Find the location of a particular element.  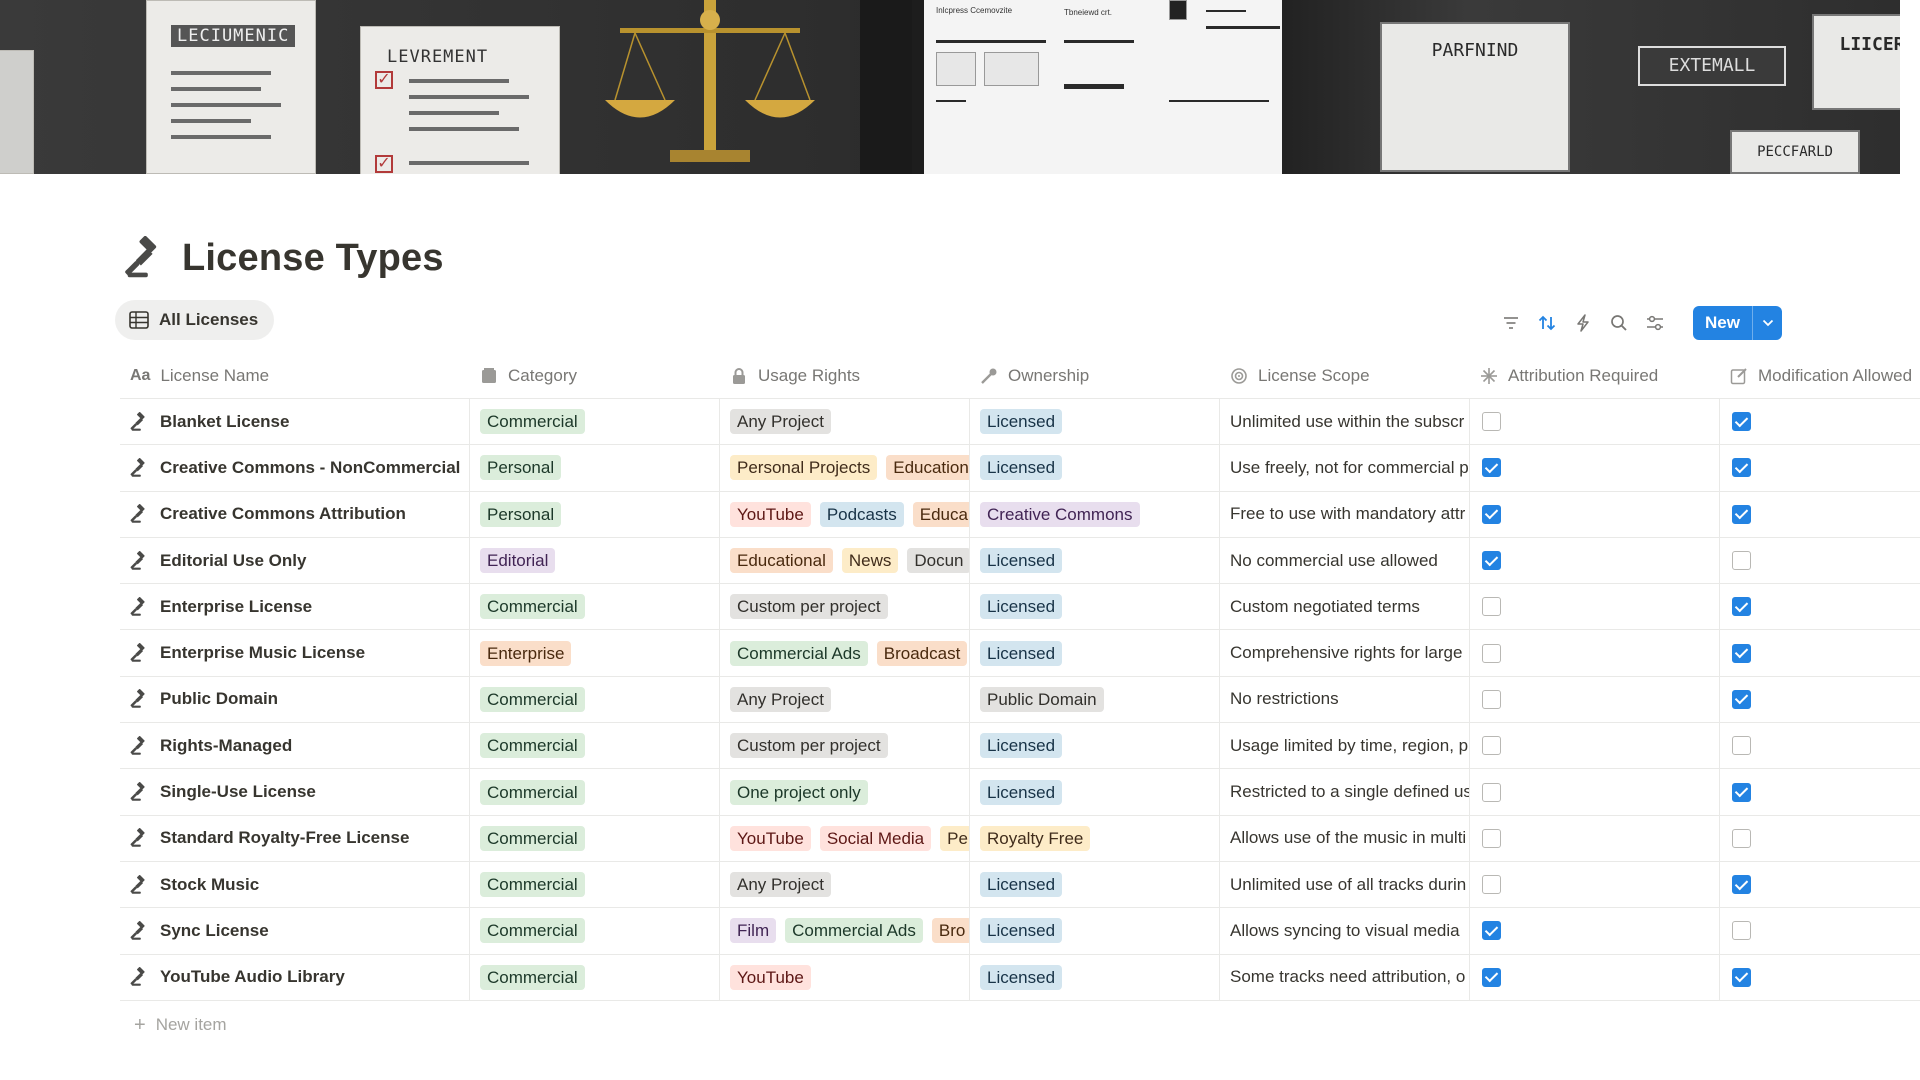

ownership-cell: Public Domain is located at coordinates (1095, 699).